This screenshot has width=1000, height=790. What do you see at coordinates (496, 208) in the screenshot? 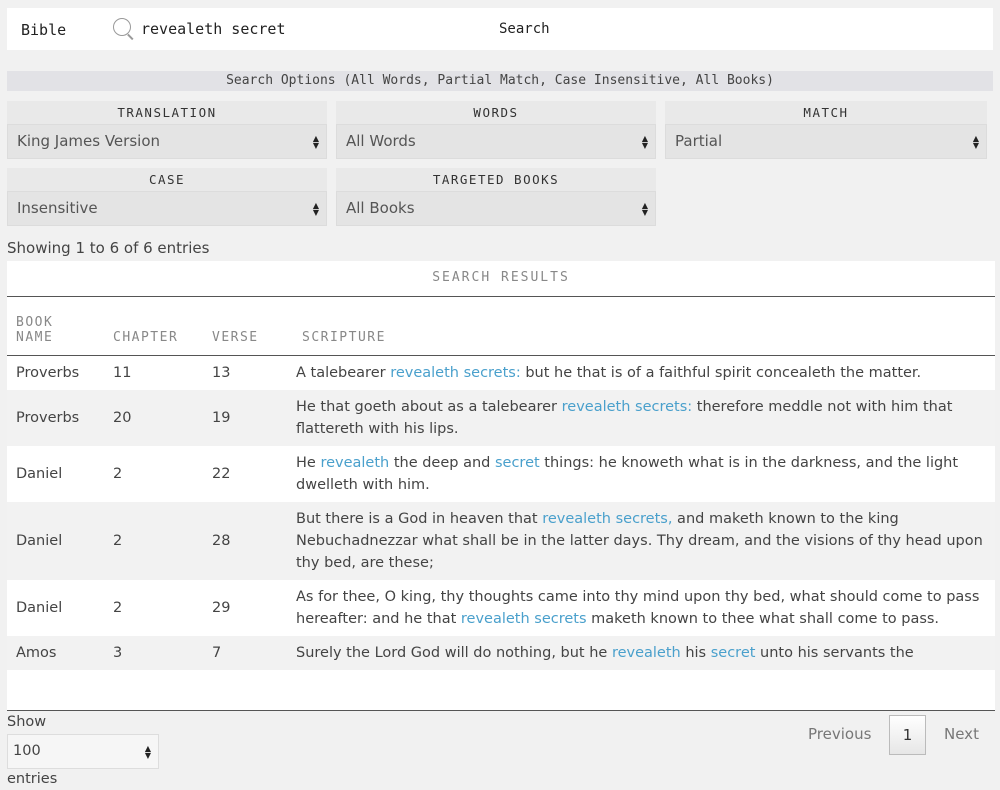
I see `targeted-books-select: All Books ▲ ▼` at bounding box center [496, 208].